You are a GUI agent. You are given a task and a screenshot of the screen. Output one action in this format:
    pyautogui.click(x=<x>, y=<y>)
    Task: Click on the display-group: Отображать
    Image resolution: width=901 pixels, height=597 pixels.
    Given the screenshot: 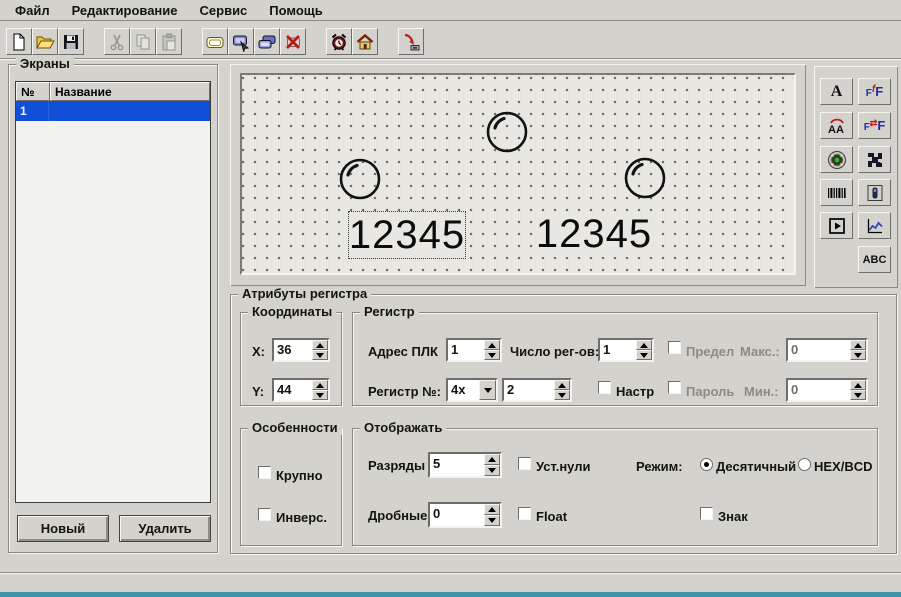 What is the action you would take?
    pyautogui.click(x=615, y=483)
    